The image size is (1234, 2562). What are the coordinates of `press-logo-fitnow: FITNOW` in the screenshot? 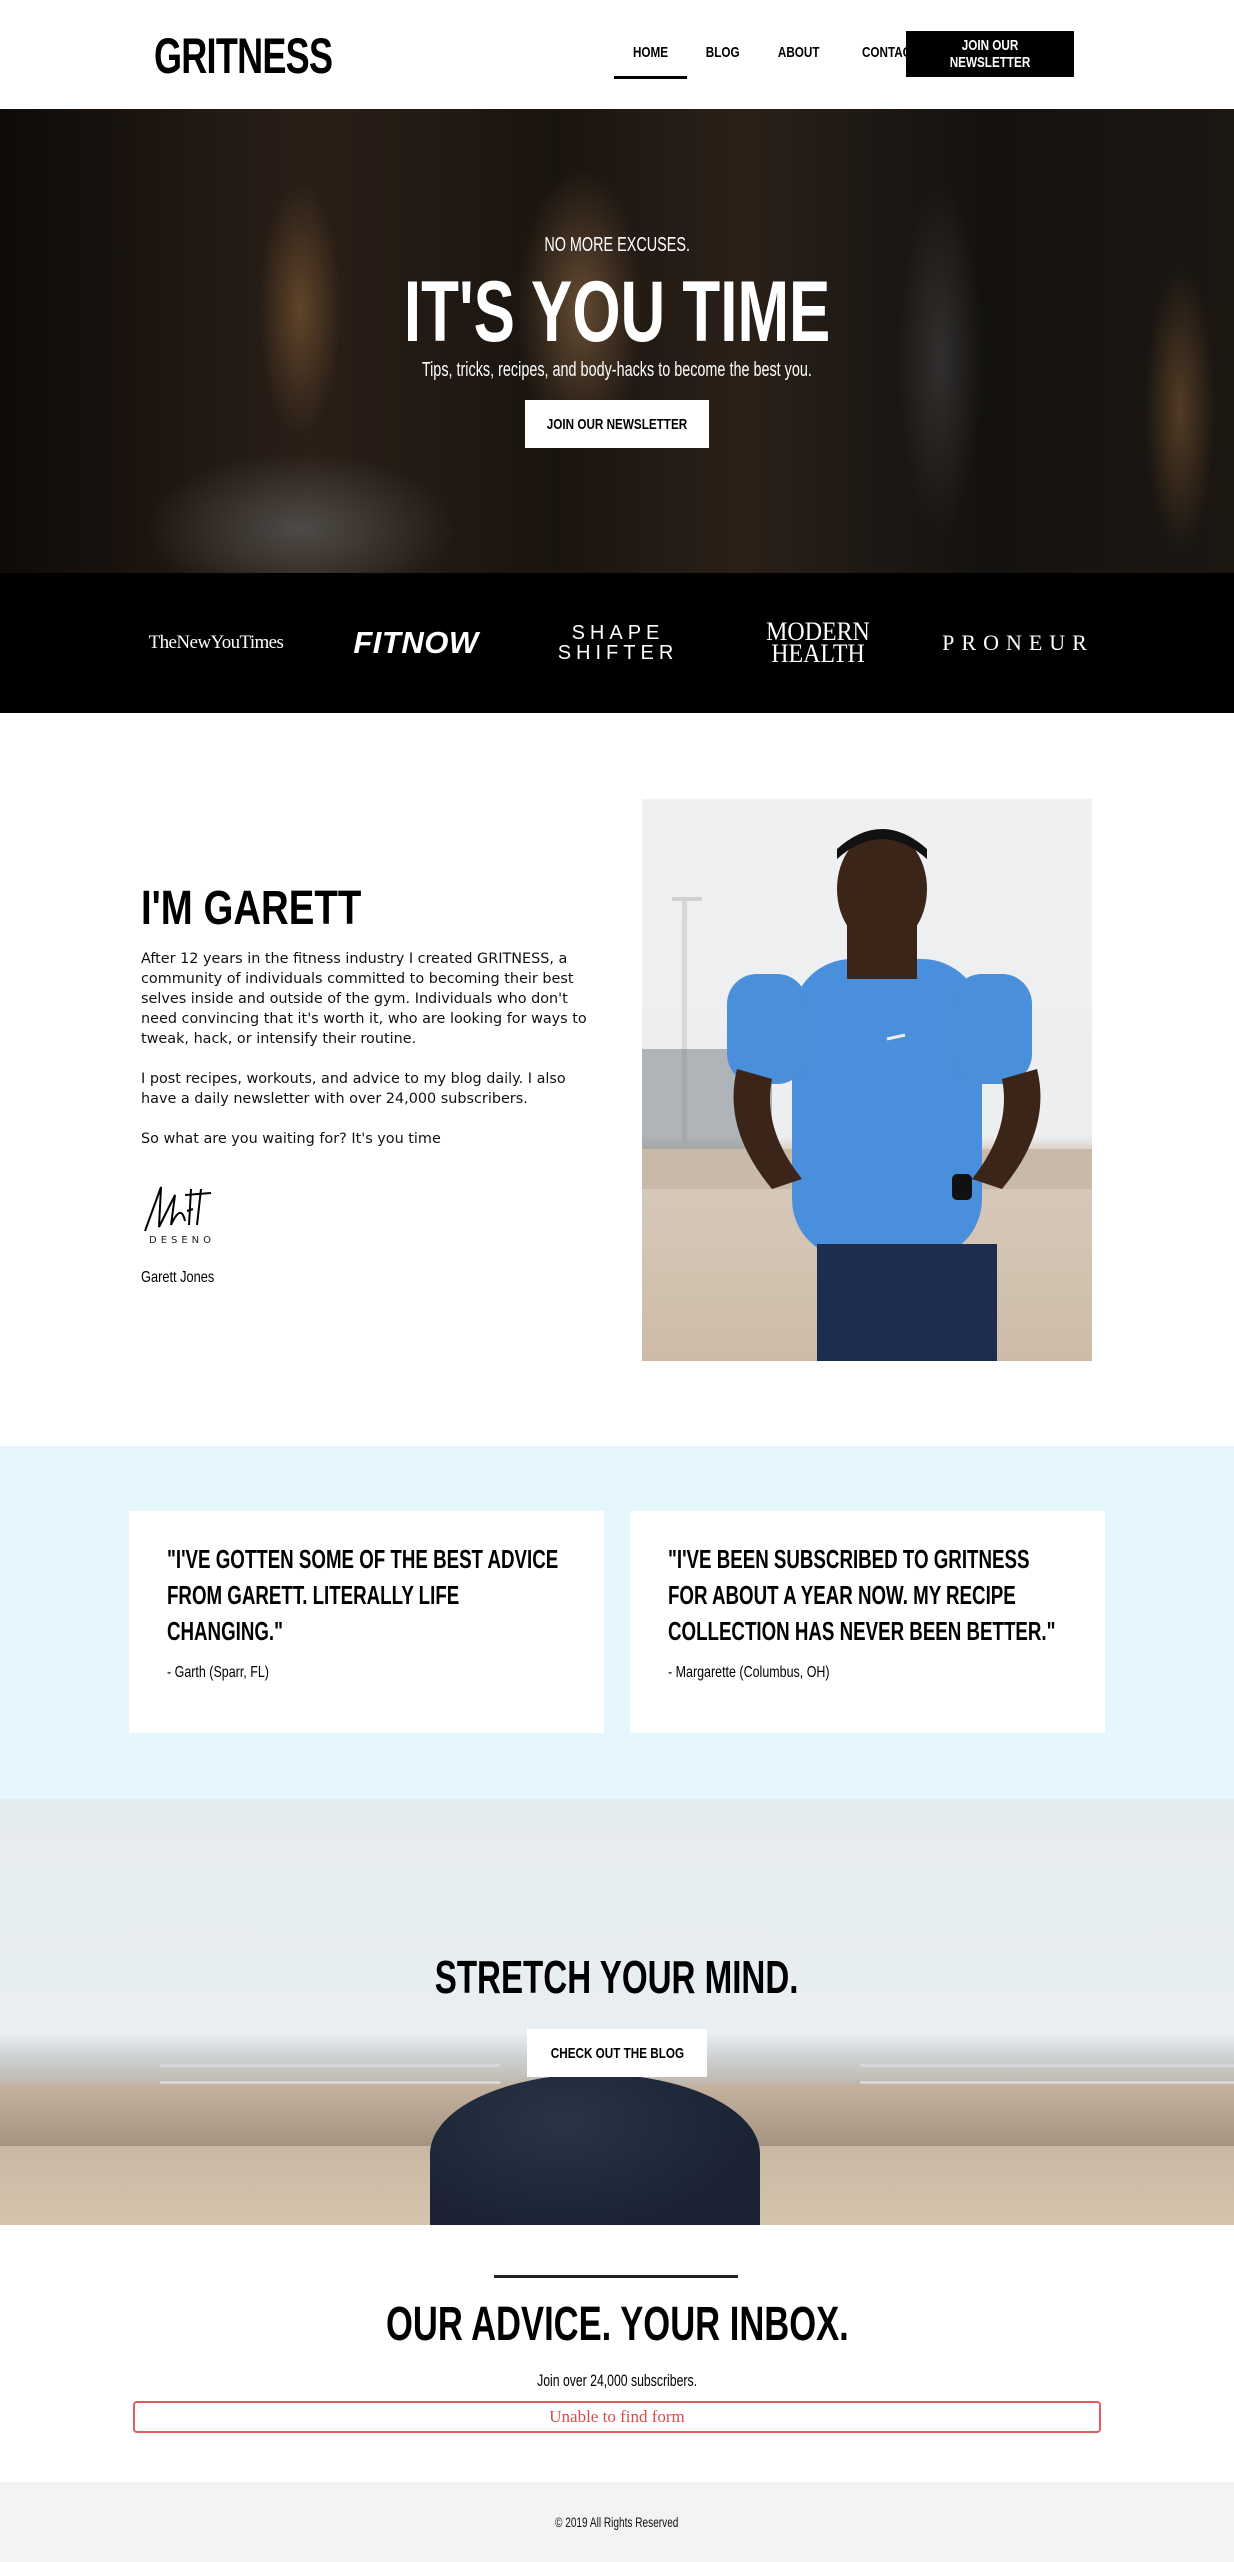 It's located at (416, 642).